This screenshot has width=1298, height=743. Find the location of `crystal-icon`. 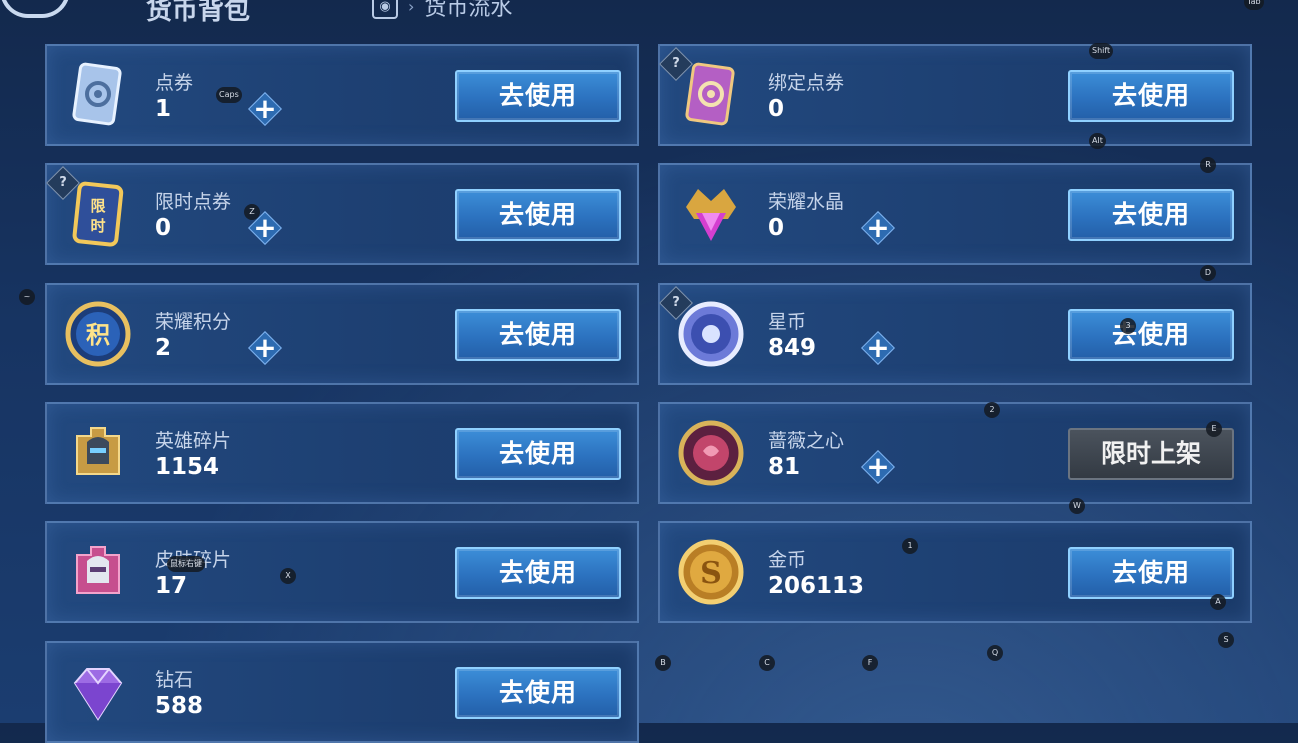

crystal-icon is located at coordinates (711, 214).